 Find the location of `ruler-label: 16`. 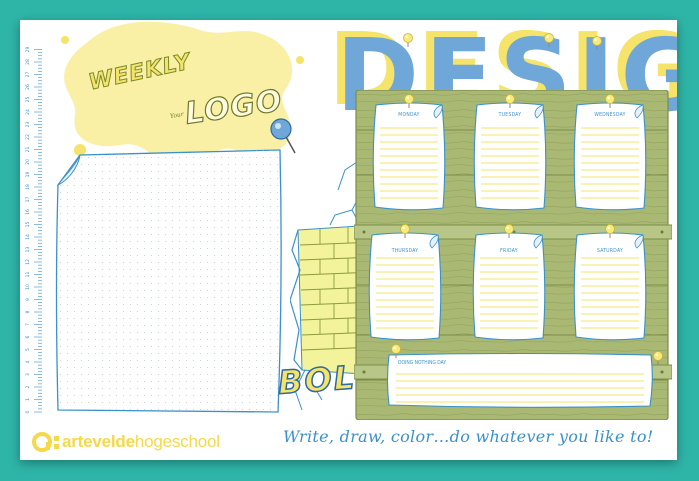

ruler-label: 16 is located at coordinates (28, 212).